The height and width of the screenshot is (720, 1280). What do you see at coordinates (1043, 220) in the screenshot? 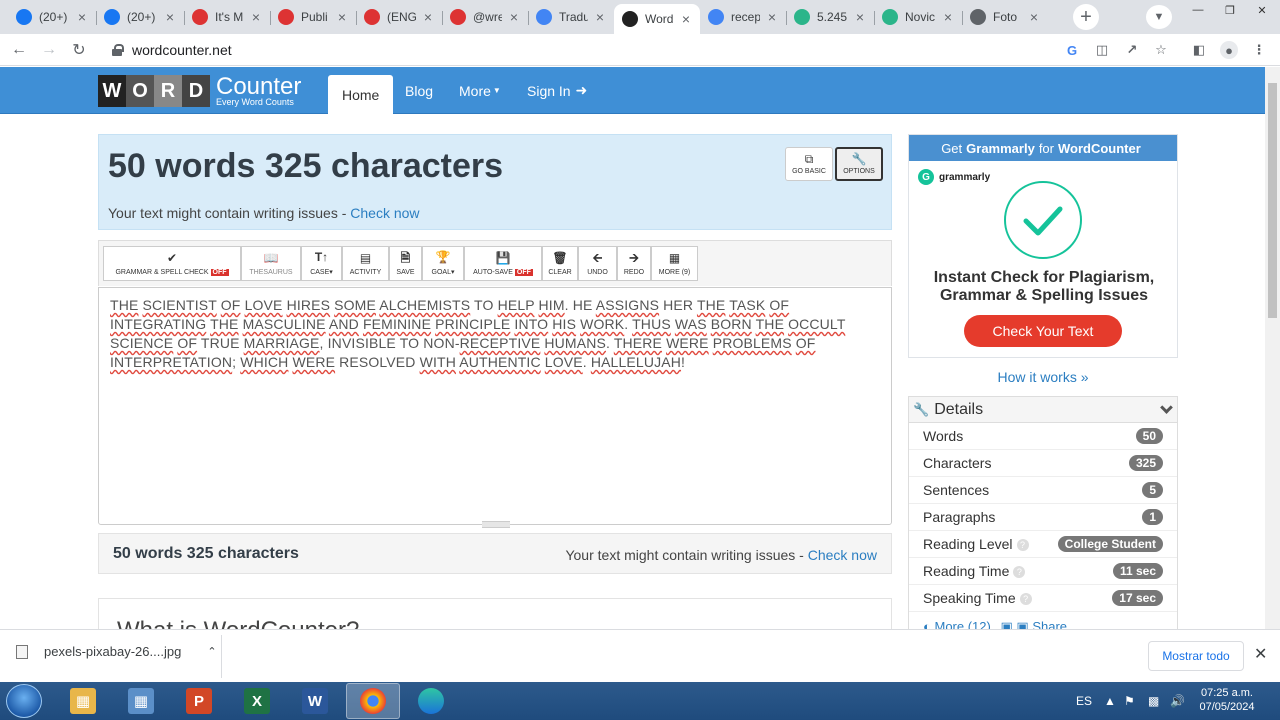
I see `checkmark-circle-icon` at bounding box center [1043, 220].